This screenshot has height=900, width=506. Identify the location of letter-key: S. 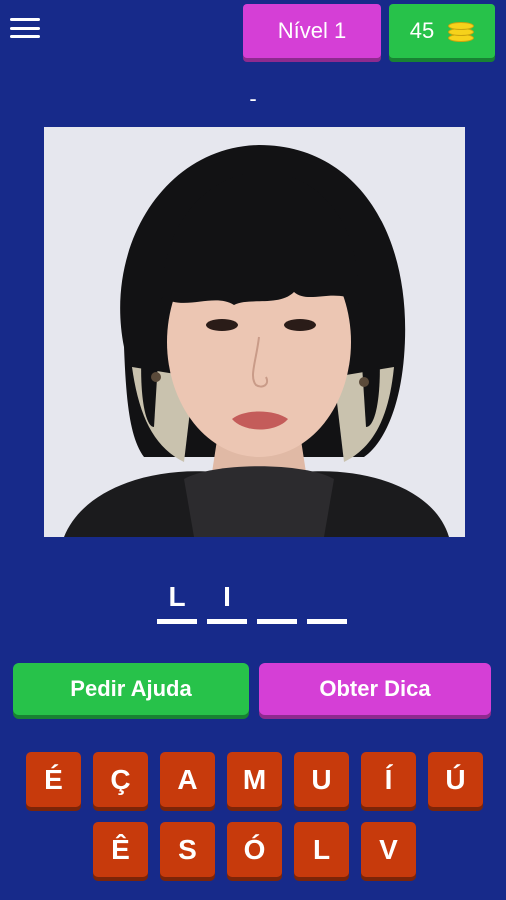
(187, 849).